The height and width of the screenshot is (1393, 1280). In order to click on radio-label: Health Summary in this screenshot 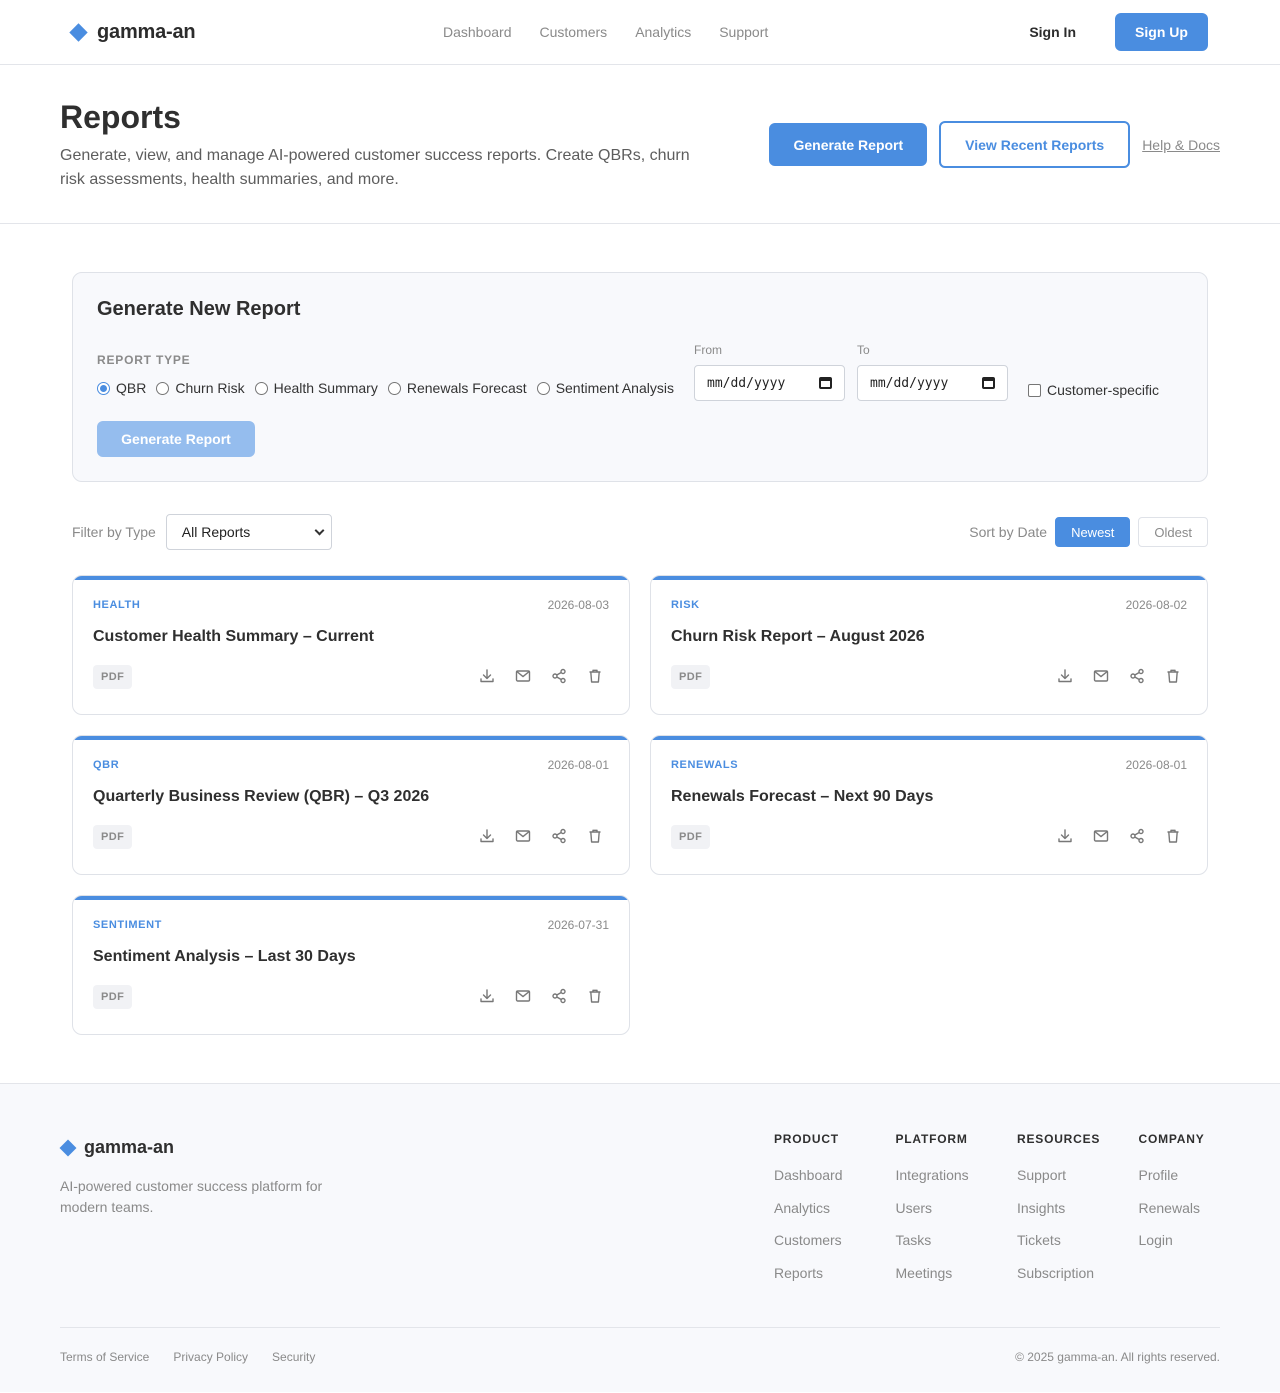, I will do `click(325, 388)`.